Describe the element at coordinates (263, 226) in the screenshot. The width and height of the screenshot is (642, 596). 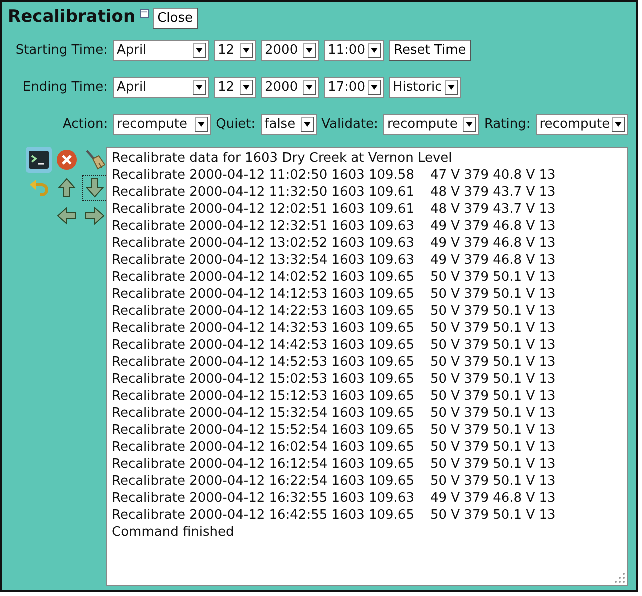
I see `log-record: Recalibrate 2000-04-12 12:32:51 1603 109.63` at that location.